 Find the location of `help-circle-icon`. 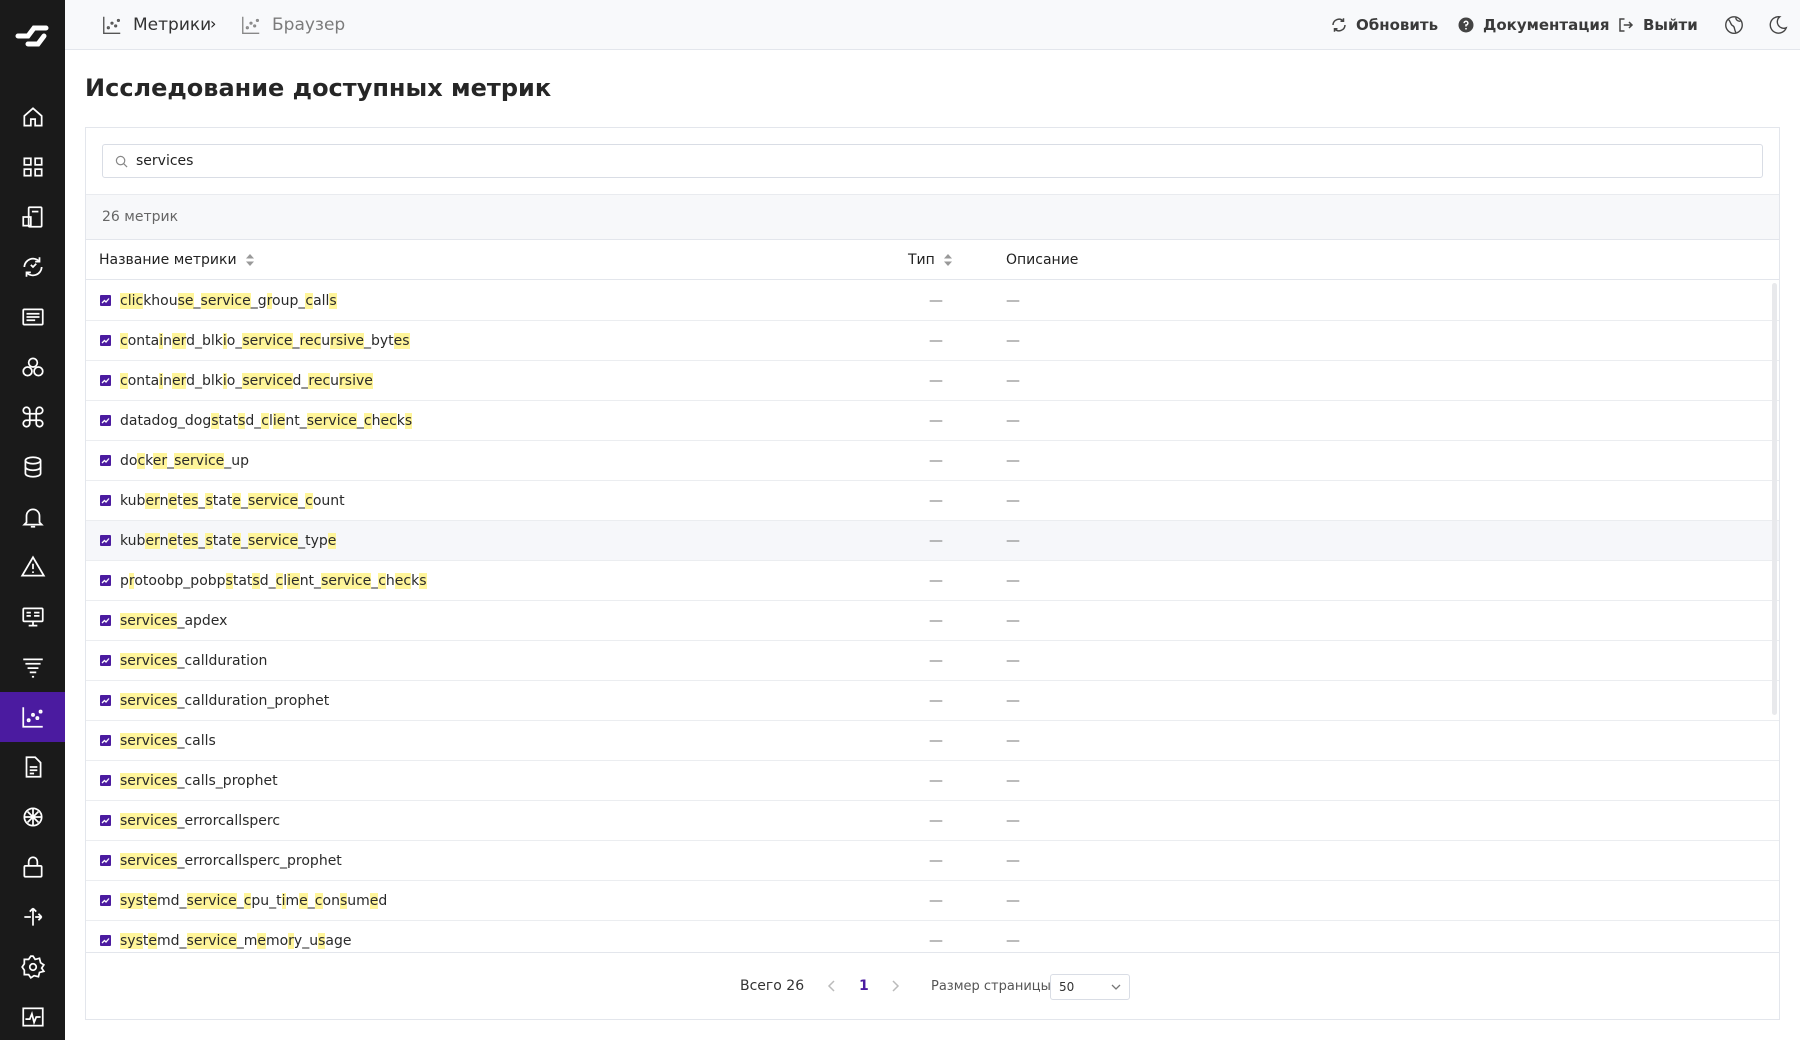

help-circle-icon is located at coordinates (1466, 25).